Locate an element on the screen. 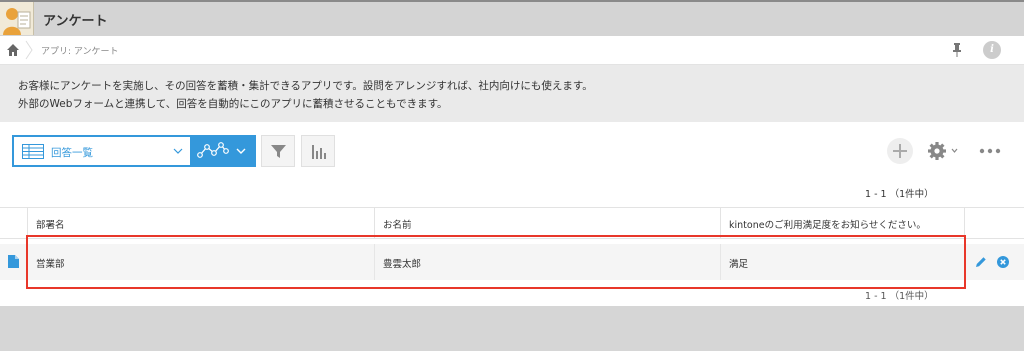  pin-icon is located at coordinates (957, 50).